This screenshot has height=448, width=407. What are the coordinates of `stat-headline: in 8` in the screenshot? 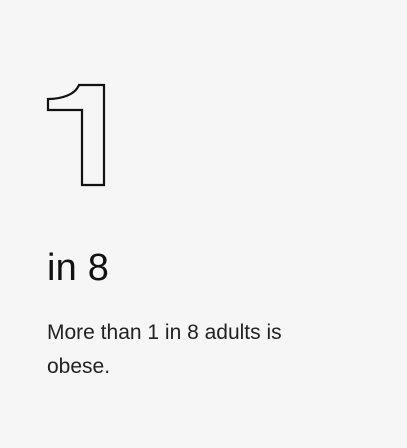 It's located at (78, 268).